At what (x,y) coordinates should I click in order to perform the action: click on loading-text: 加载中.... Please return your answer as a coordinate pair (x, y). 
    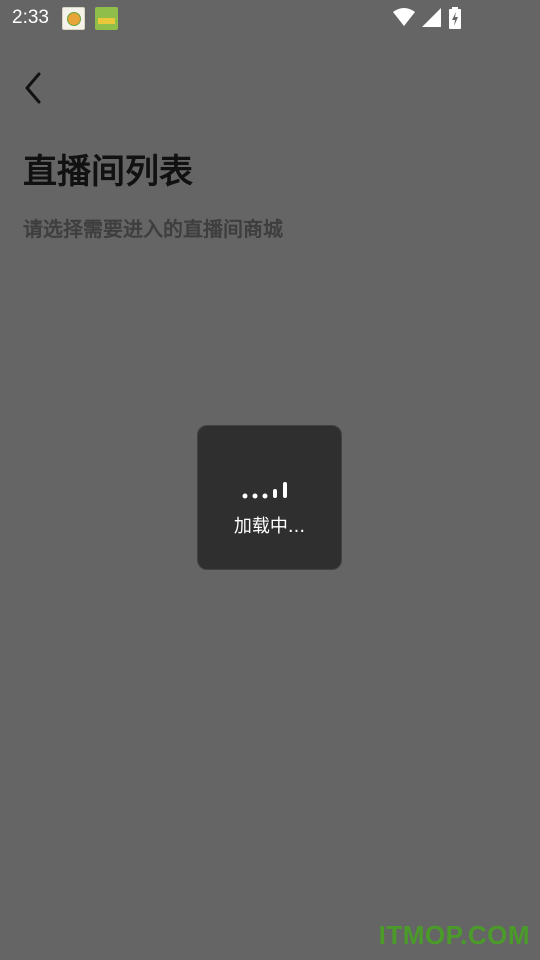
    Looking at the image, I should click on (269, 526).